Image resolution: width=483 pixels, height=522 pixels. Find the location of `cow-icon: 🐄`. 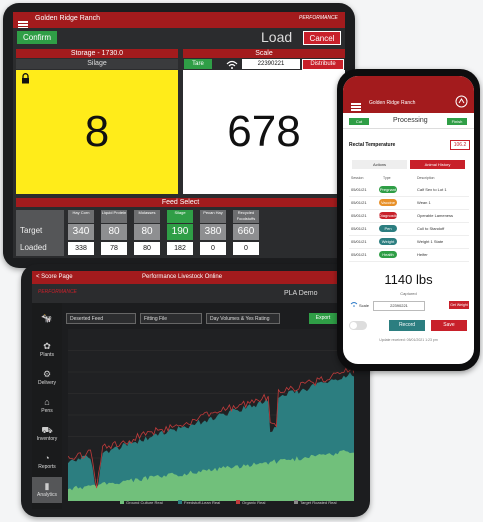

cow-icon: 🐄 is located at coordinates (47, 318).